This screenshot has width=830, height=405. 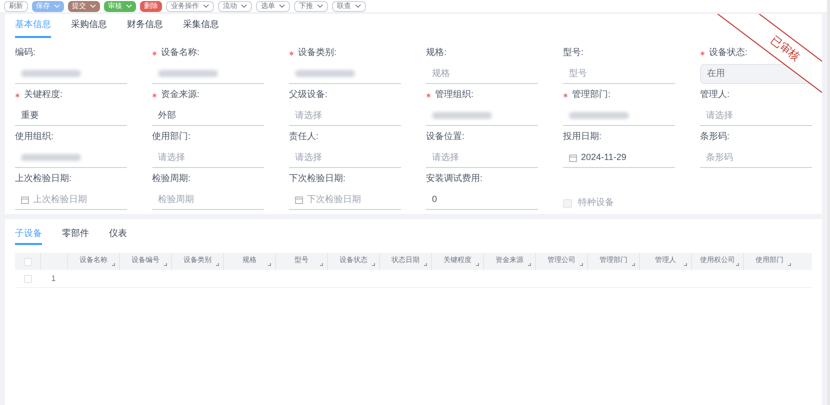 I want to click on tab: 仪表, so click(x=118, y=236).